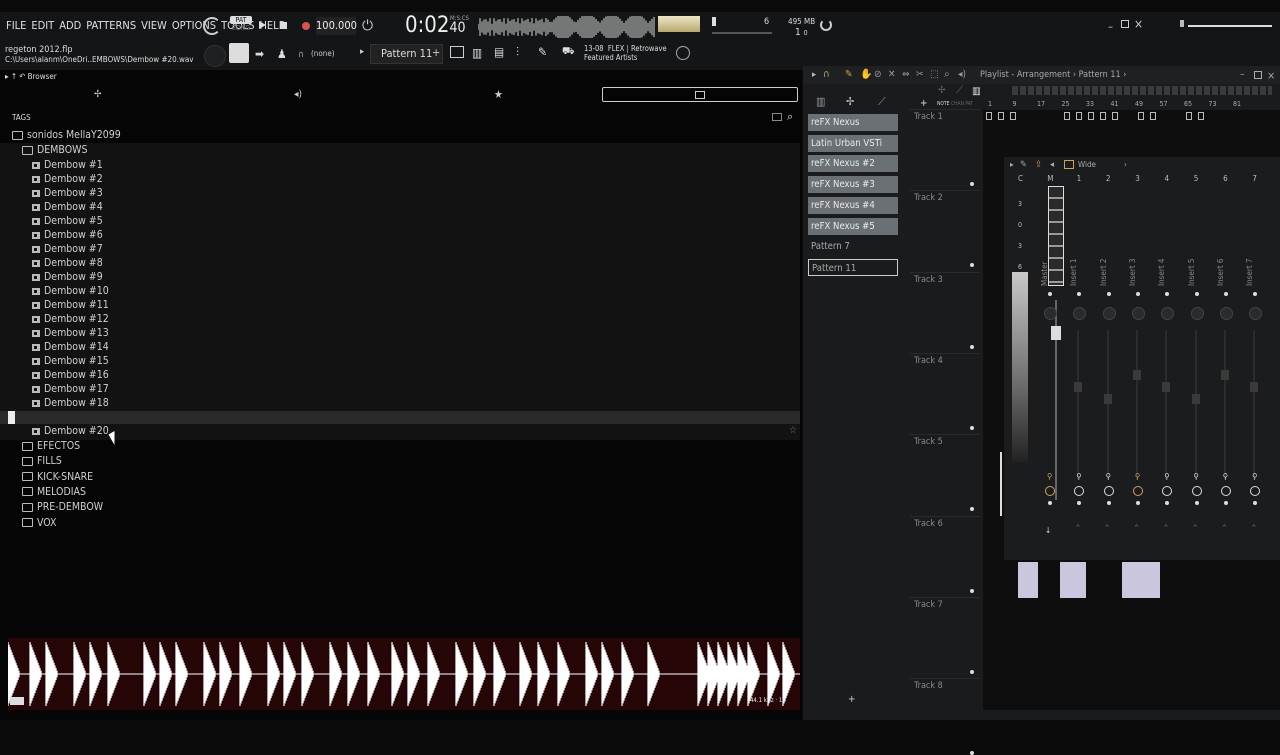  What do you see at coordinates (262, 25) in the screenshot?
I see `play-icon` at bounding box center [262, 25].